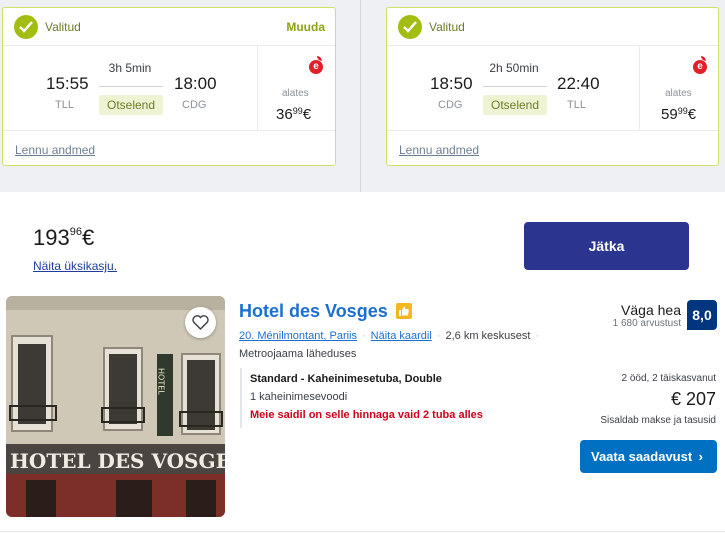 The image size is (725, 534). Describe the element at coordinates (75, 266) in the screenshot. I see `show-details-link: Näita üksikasju.` at that location.